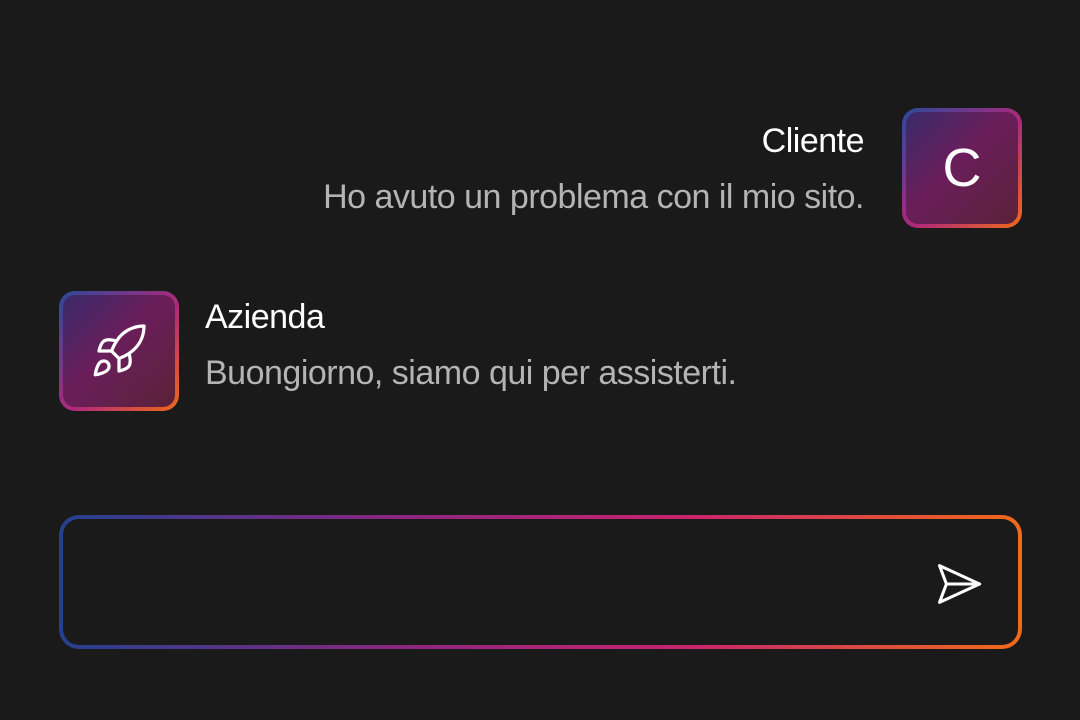  I want to click on avatar-cliente: C, so click(962, 168).